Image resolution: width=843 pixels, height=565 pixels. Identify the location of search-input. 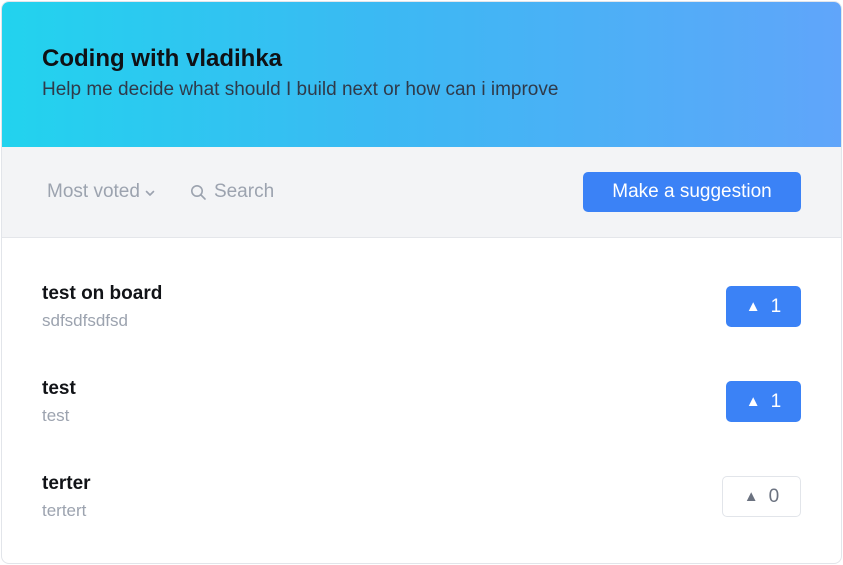
(313, 192).